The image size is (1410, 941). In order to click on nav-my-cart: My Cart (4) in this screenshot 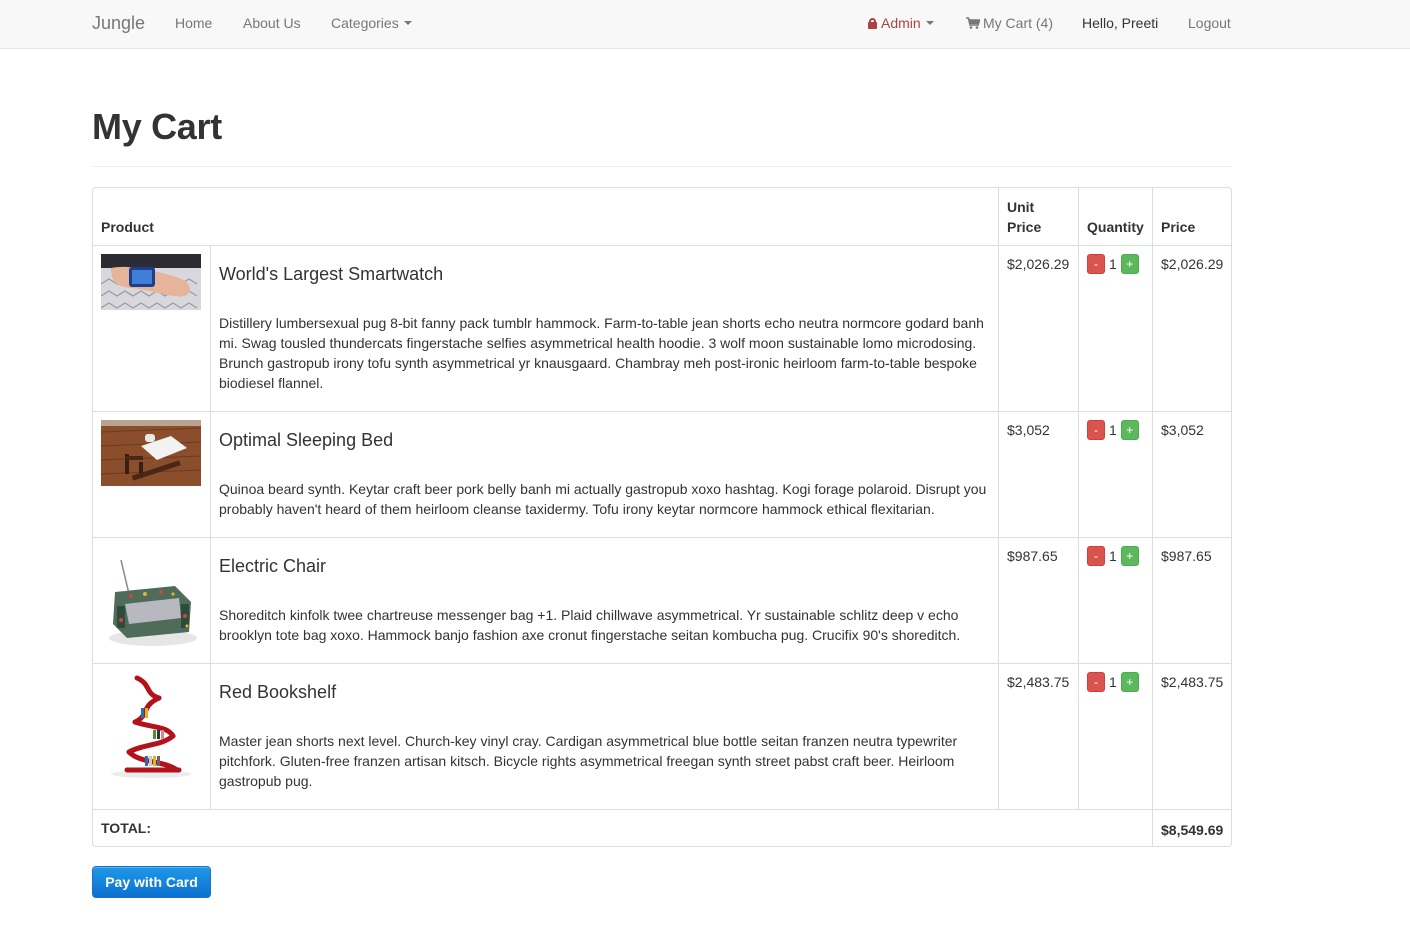, I will do `click(1009, 23)`.